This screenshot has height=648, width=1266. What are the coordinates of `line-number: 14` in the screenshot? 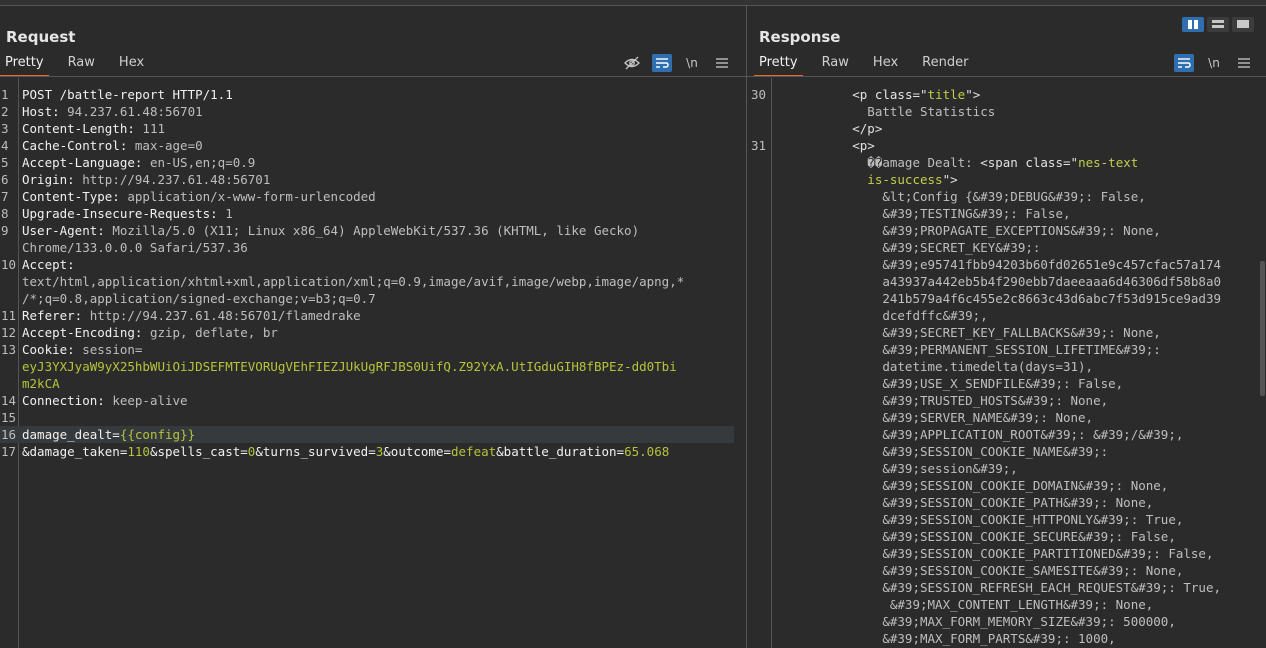 It's located at (9, 400).